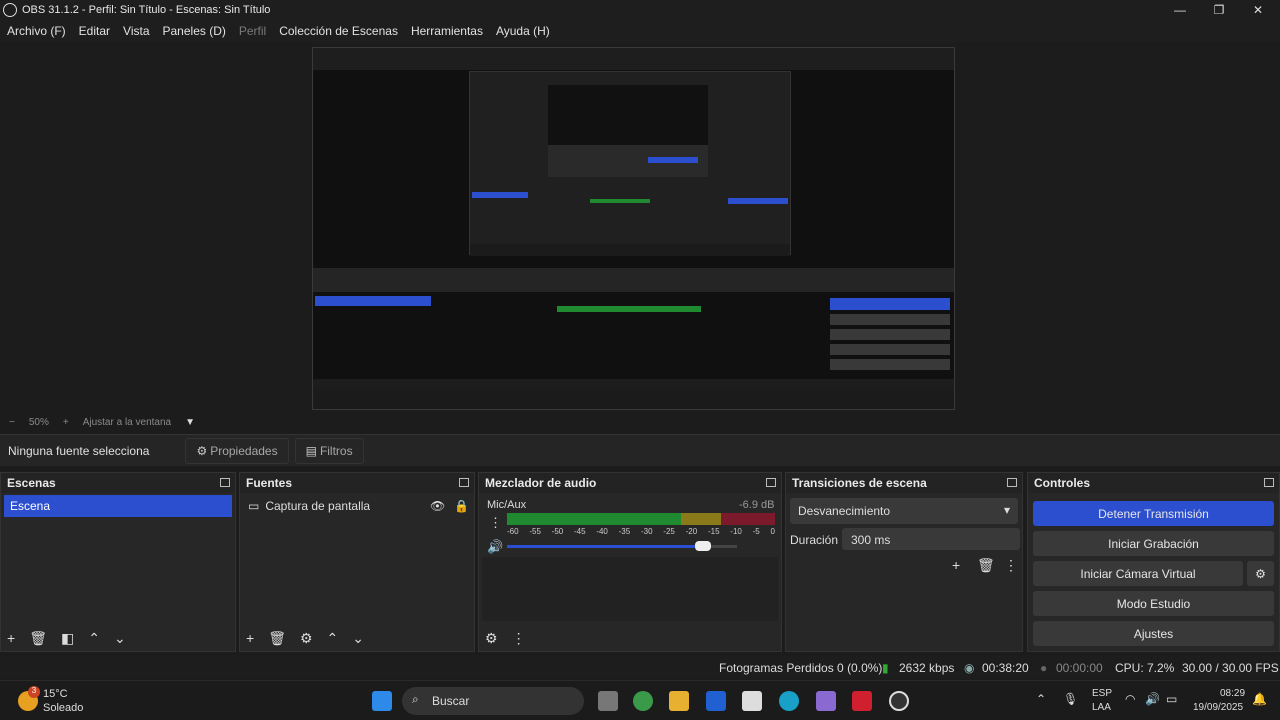 The image size is (1280, 720). What do you see at coordinates (94, 31) in the screenshot?
I see `menu-editar: Editar` at bounding box center [94, 31].